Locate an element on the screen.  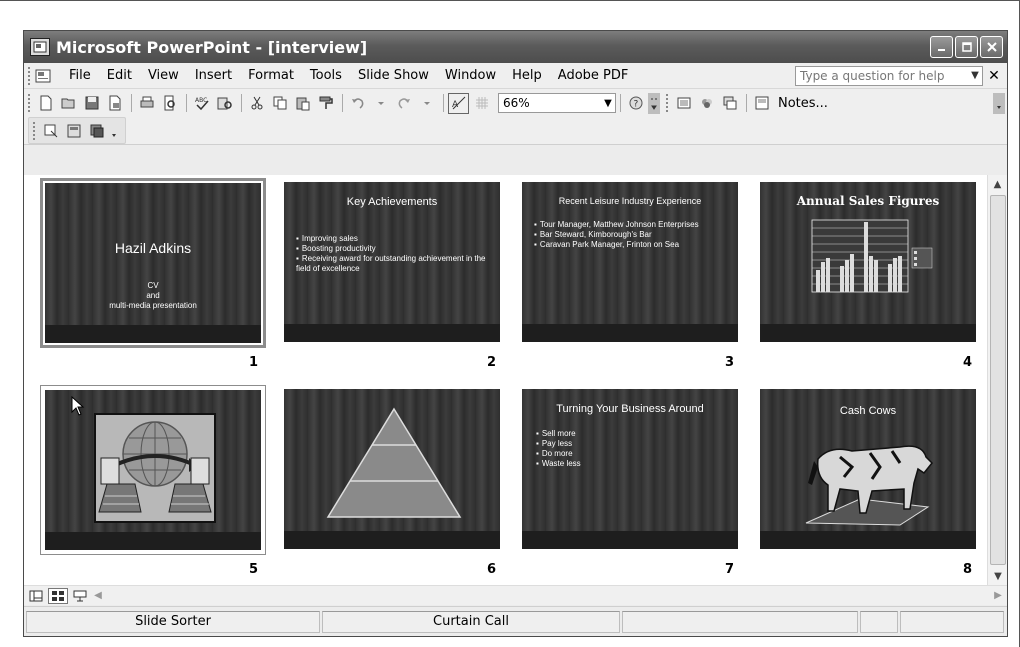
paste-icon is located at coordinates (302, 103).